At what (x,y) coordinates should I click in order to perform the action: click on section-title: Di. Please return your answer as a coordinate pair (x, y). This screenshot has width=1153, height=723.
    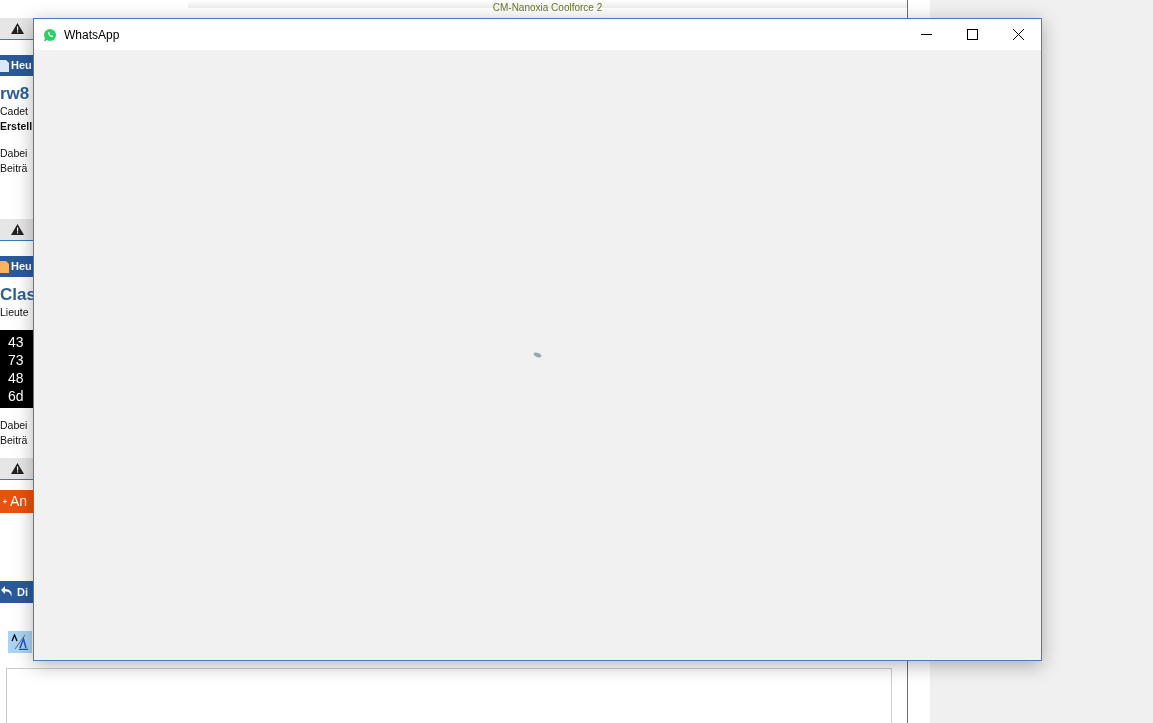
    Looking at the image, I should click on (22, 592).